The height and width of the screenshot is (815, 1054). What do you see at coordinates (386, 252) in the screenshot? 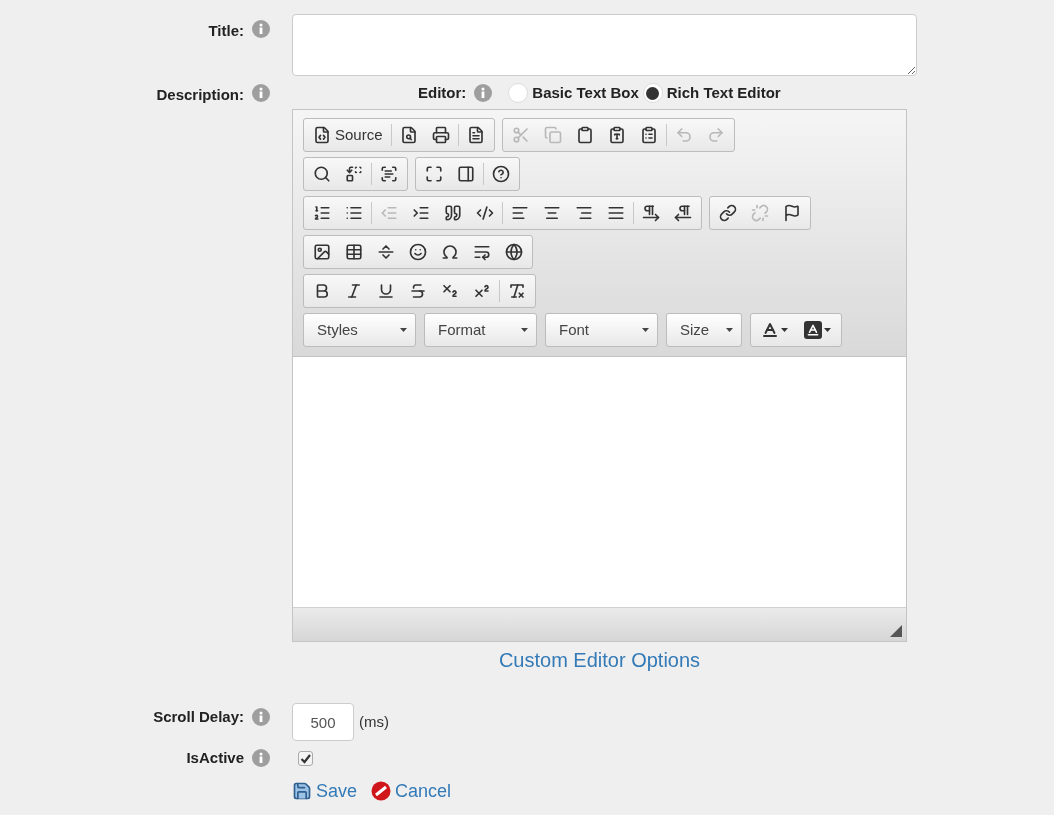
I see `horizontal-line-icon` at bounding box center [386, 252].